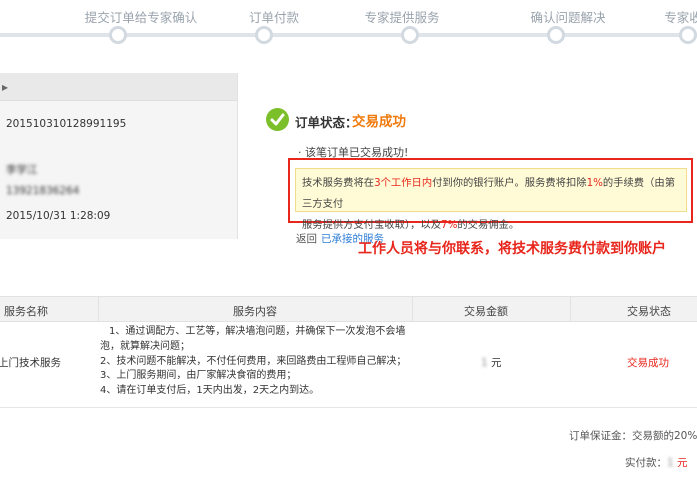  I want to click on amount-cell: 1 元, so click(491, 362).